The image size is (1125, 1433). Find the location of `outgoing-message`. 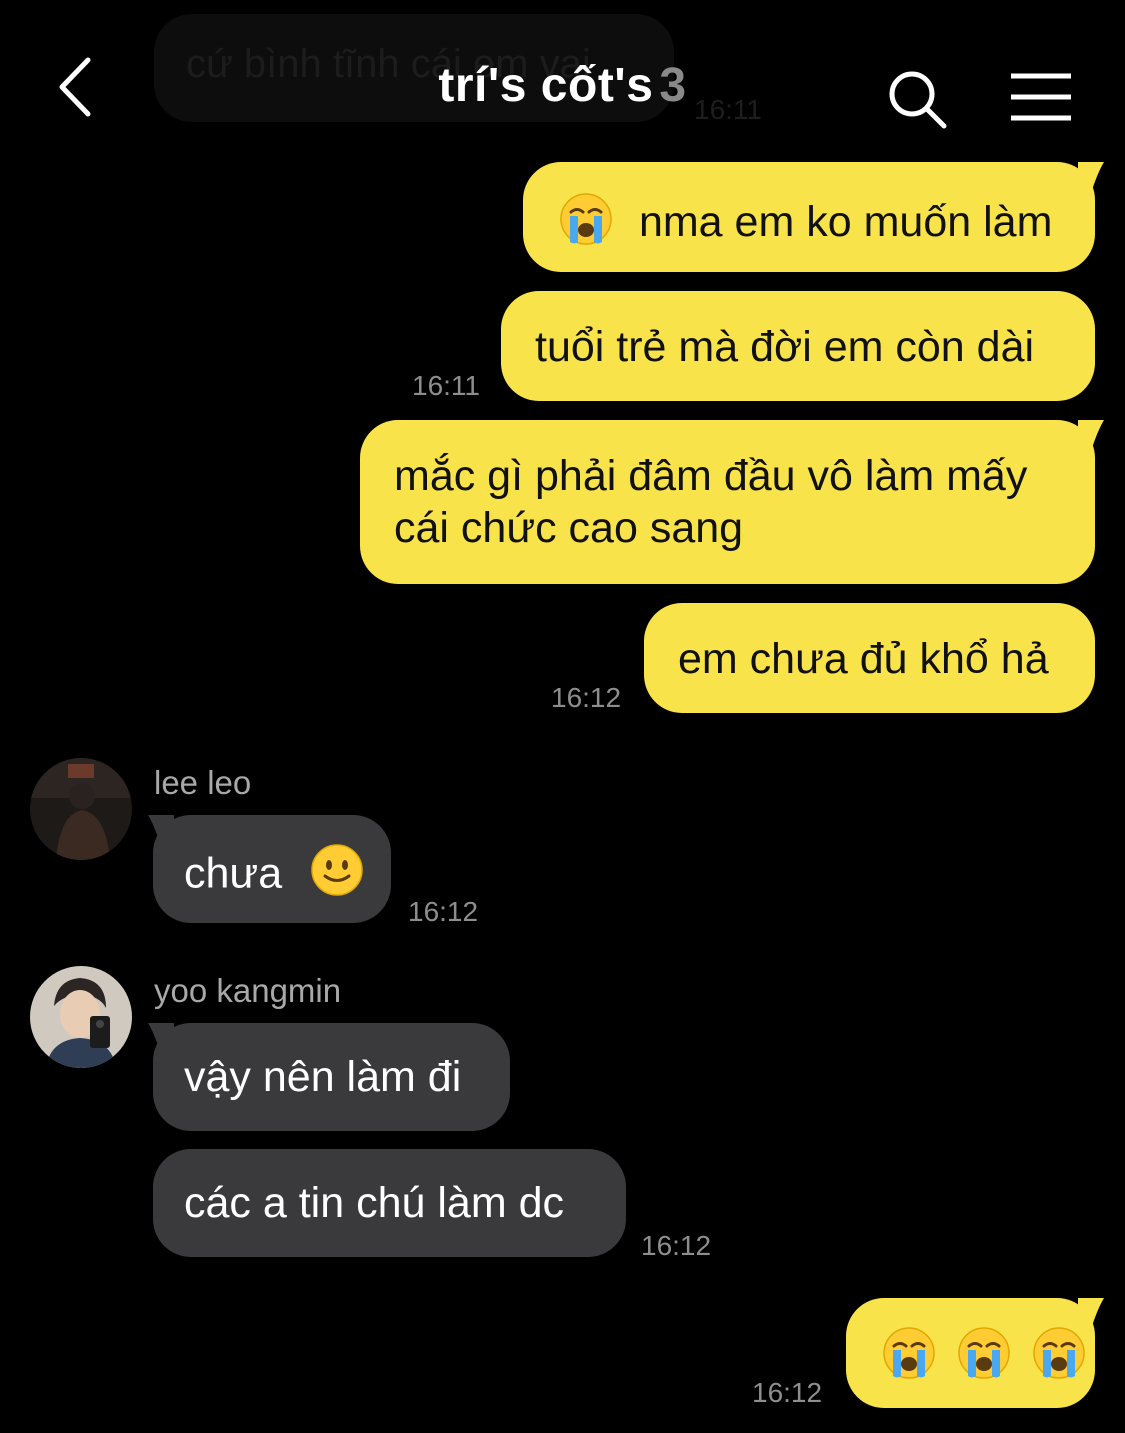

outgoing-message is located at coordinates (970, 1353).